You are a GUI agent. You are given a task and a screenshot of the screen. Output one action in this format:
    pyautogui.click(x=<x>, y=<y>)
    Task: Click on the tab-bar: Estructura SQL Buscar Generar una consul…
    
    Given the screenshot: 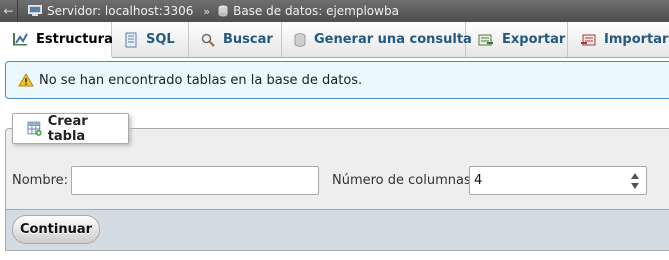 What is the action you would take?
    pyautogui.click(x=334, y=40)
    